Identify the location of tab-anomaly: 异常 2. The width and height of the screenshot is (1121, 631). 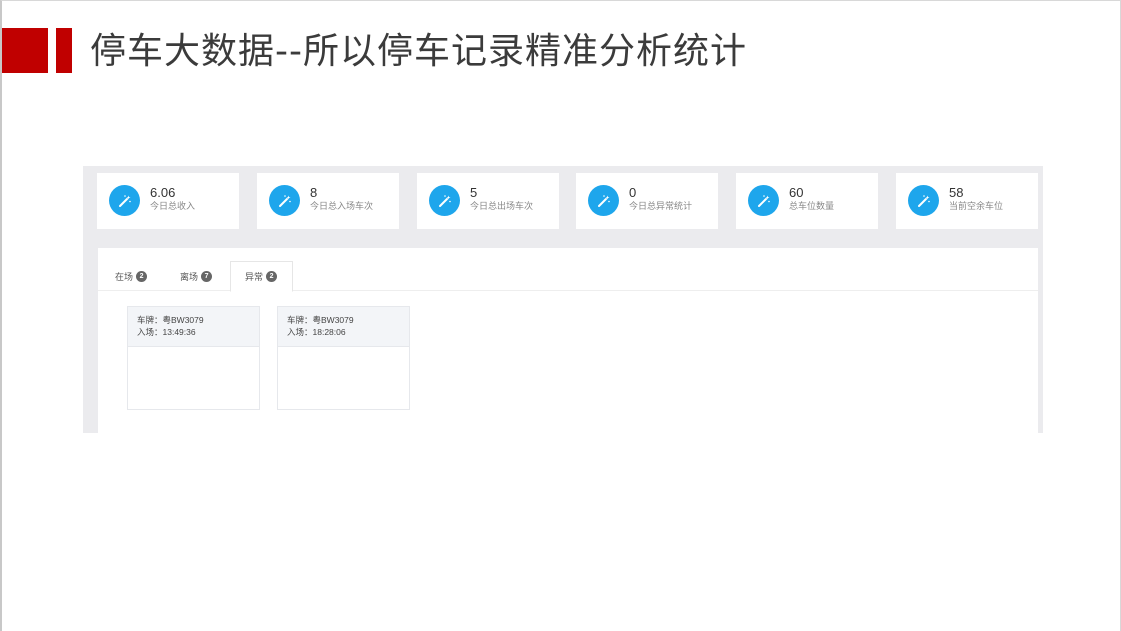
(261, 276).